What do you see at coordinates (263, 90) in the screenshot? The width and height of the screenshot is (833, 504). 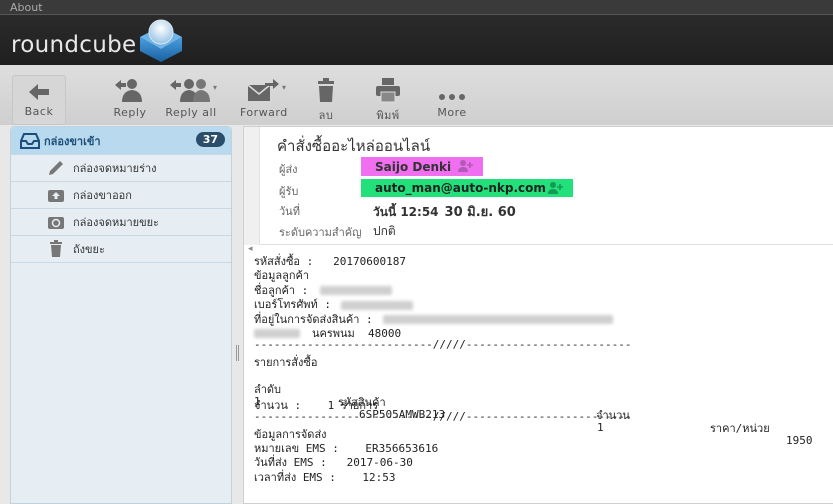 I see `forward-icon` at bounding box center [263, 90].